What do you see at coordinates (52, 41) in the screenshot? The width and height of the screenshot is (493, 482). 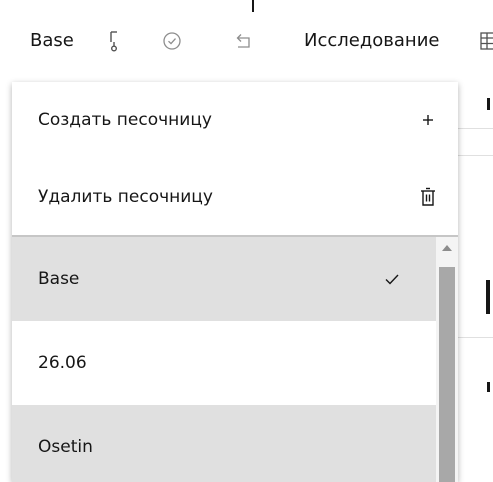 I see `sandbox-selector: Base` at bounding box center [52, 41].